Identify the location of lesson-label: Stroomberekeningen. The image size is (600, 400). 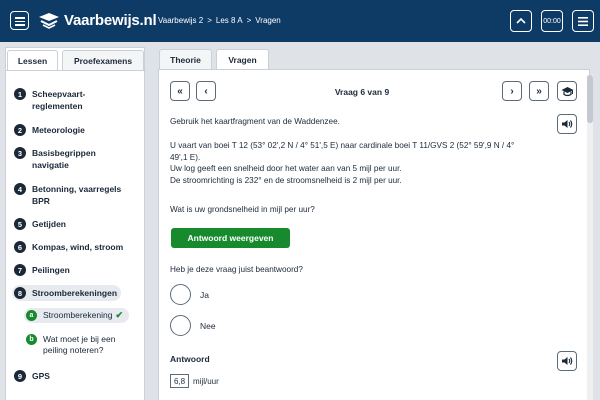
(75, 293).